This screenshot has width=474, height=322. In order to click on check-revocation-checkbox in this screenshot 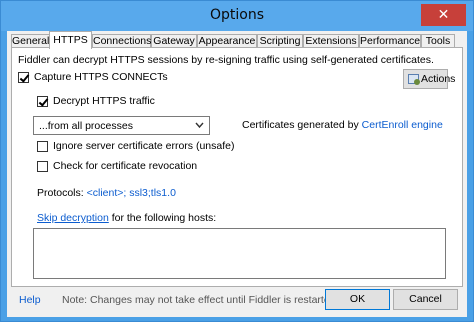, I will do `click(42, 166)`.